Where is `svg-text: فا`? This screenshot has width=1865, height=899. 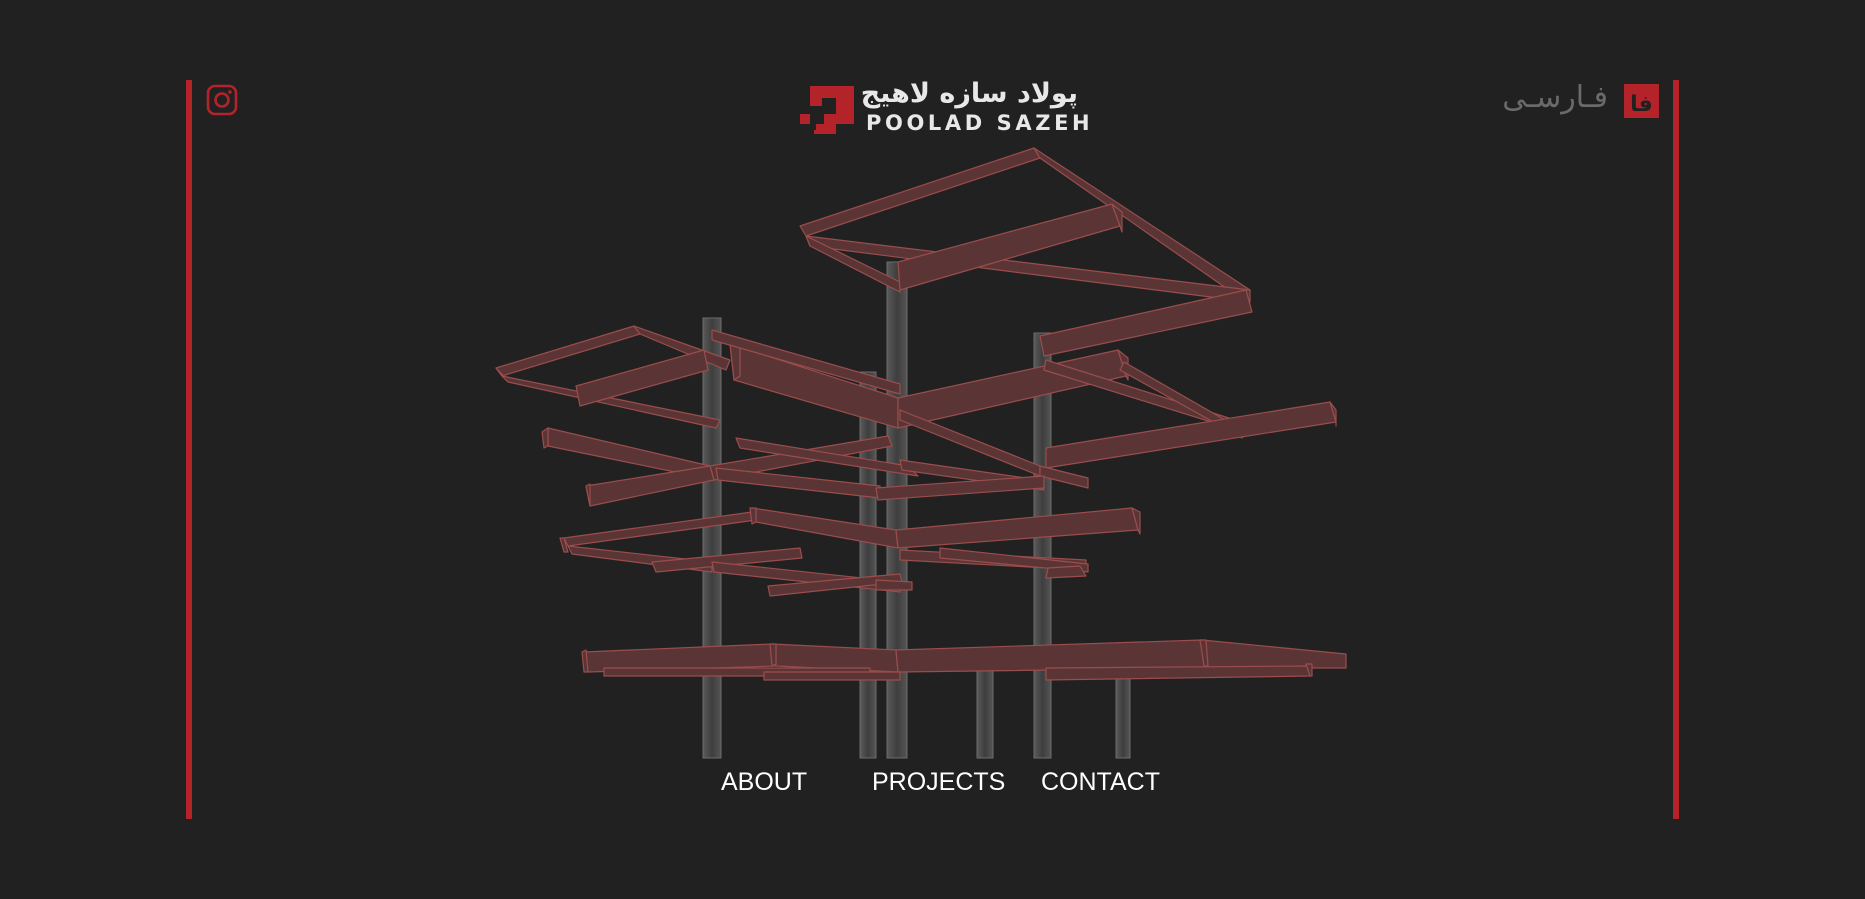
svg-text: فا is located at coordinates (1641, 104).